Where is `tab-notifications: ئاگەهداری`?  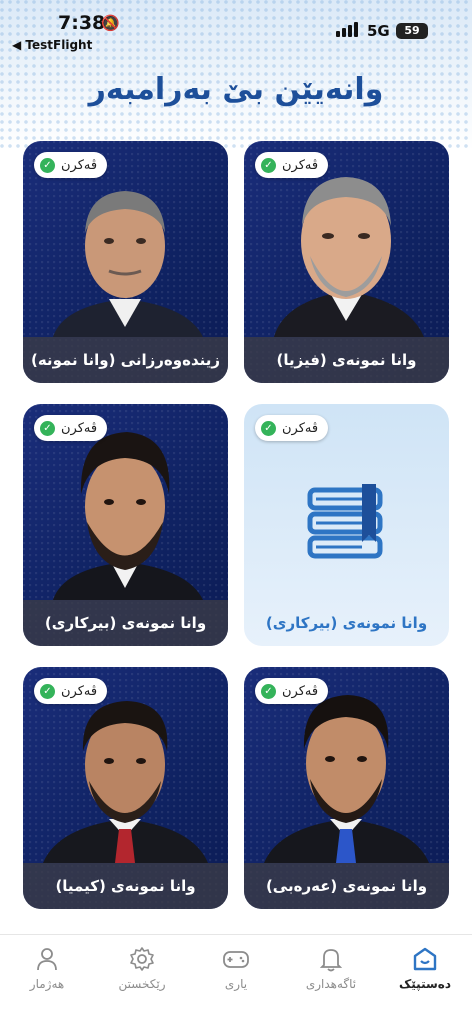 tab-notifications: ئاگەهداری is located at coordinates (331, 968).